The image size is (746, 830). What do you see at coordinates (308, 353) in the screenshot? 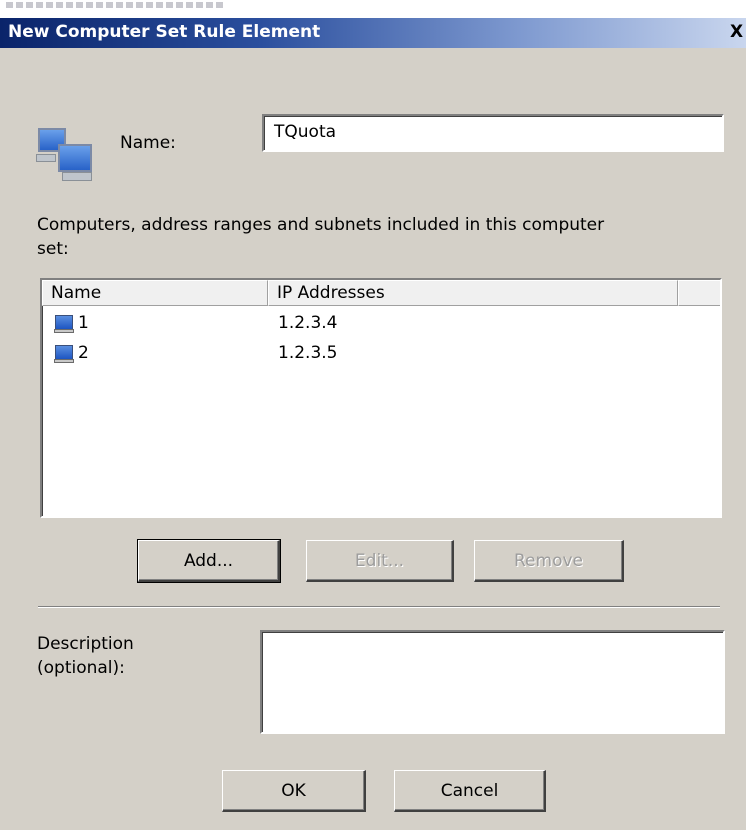
I see `list-item-ip: 1.2.3.5` at bounding box center [308, 353].